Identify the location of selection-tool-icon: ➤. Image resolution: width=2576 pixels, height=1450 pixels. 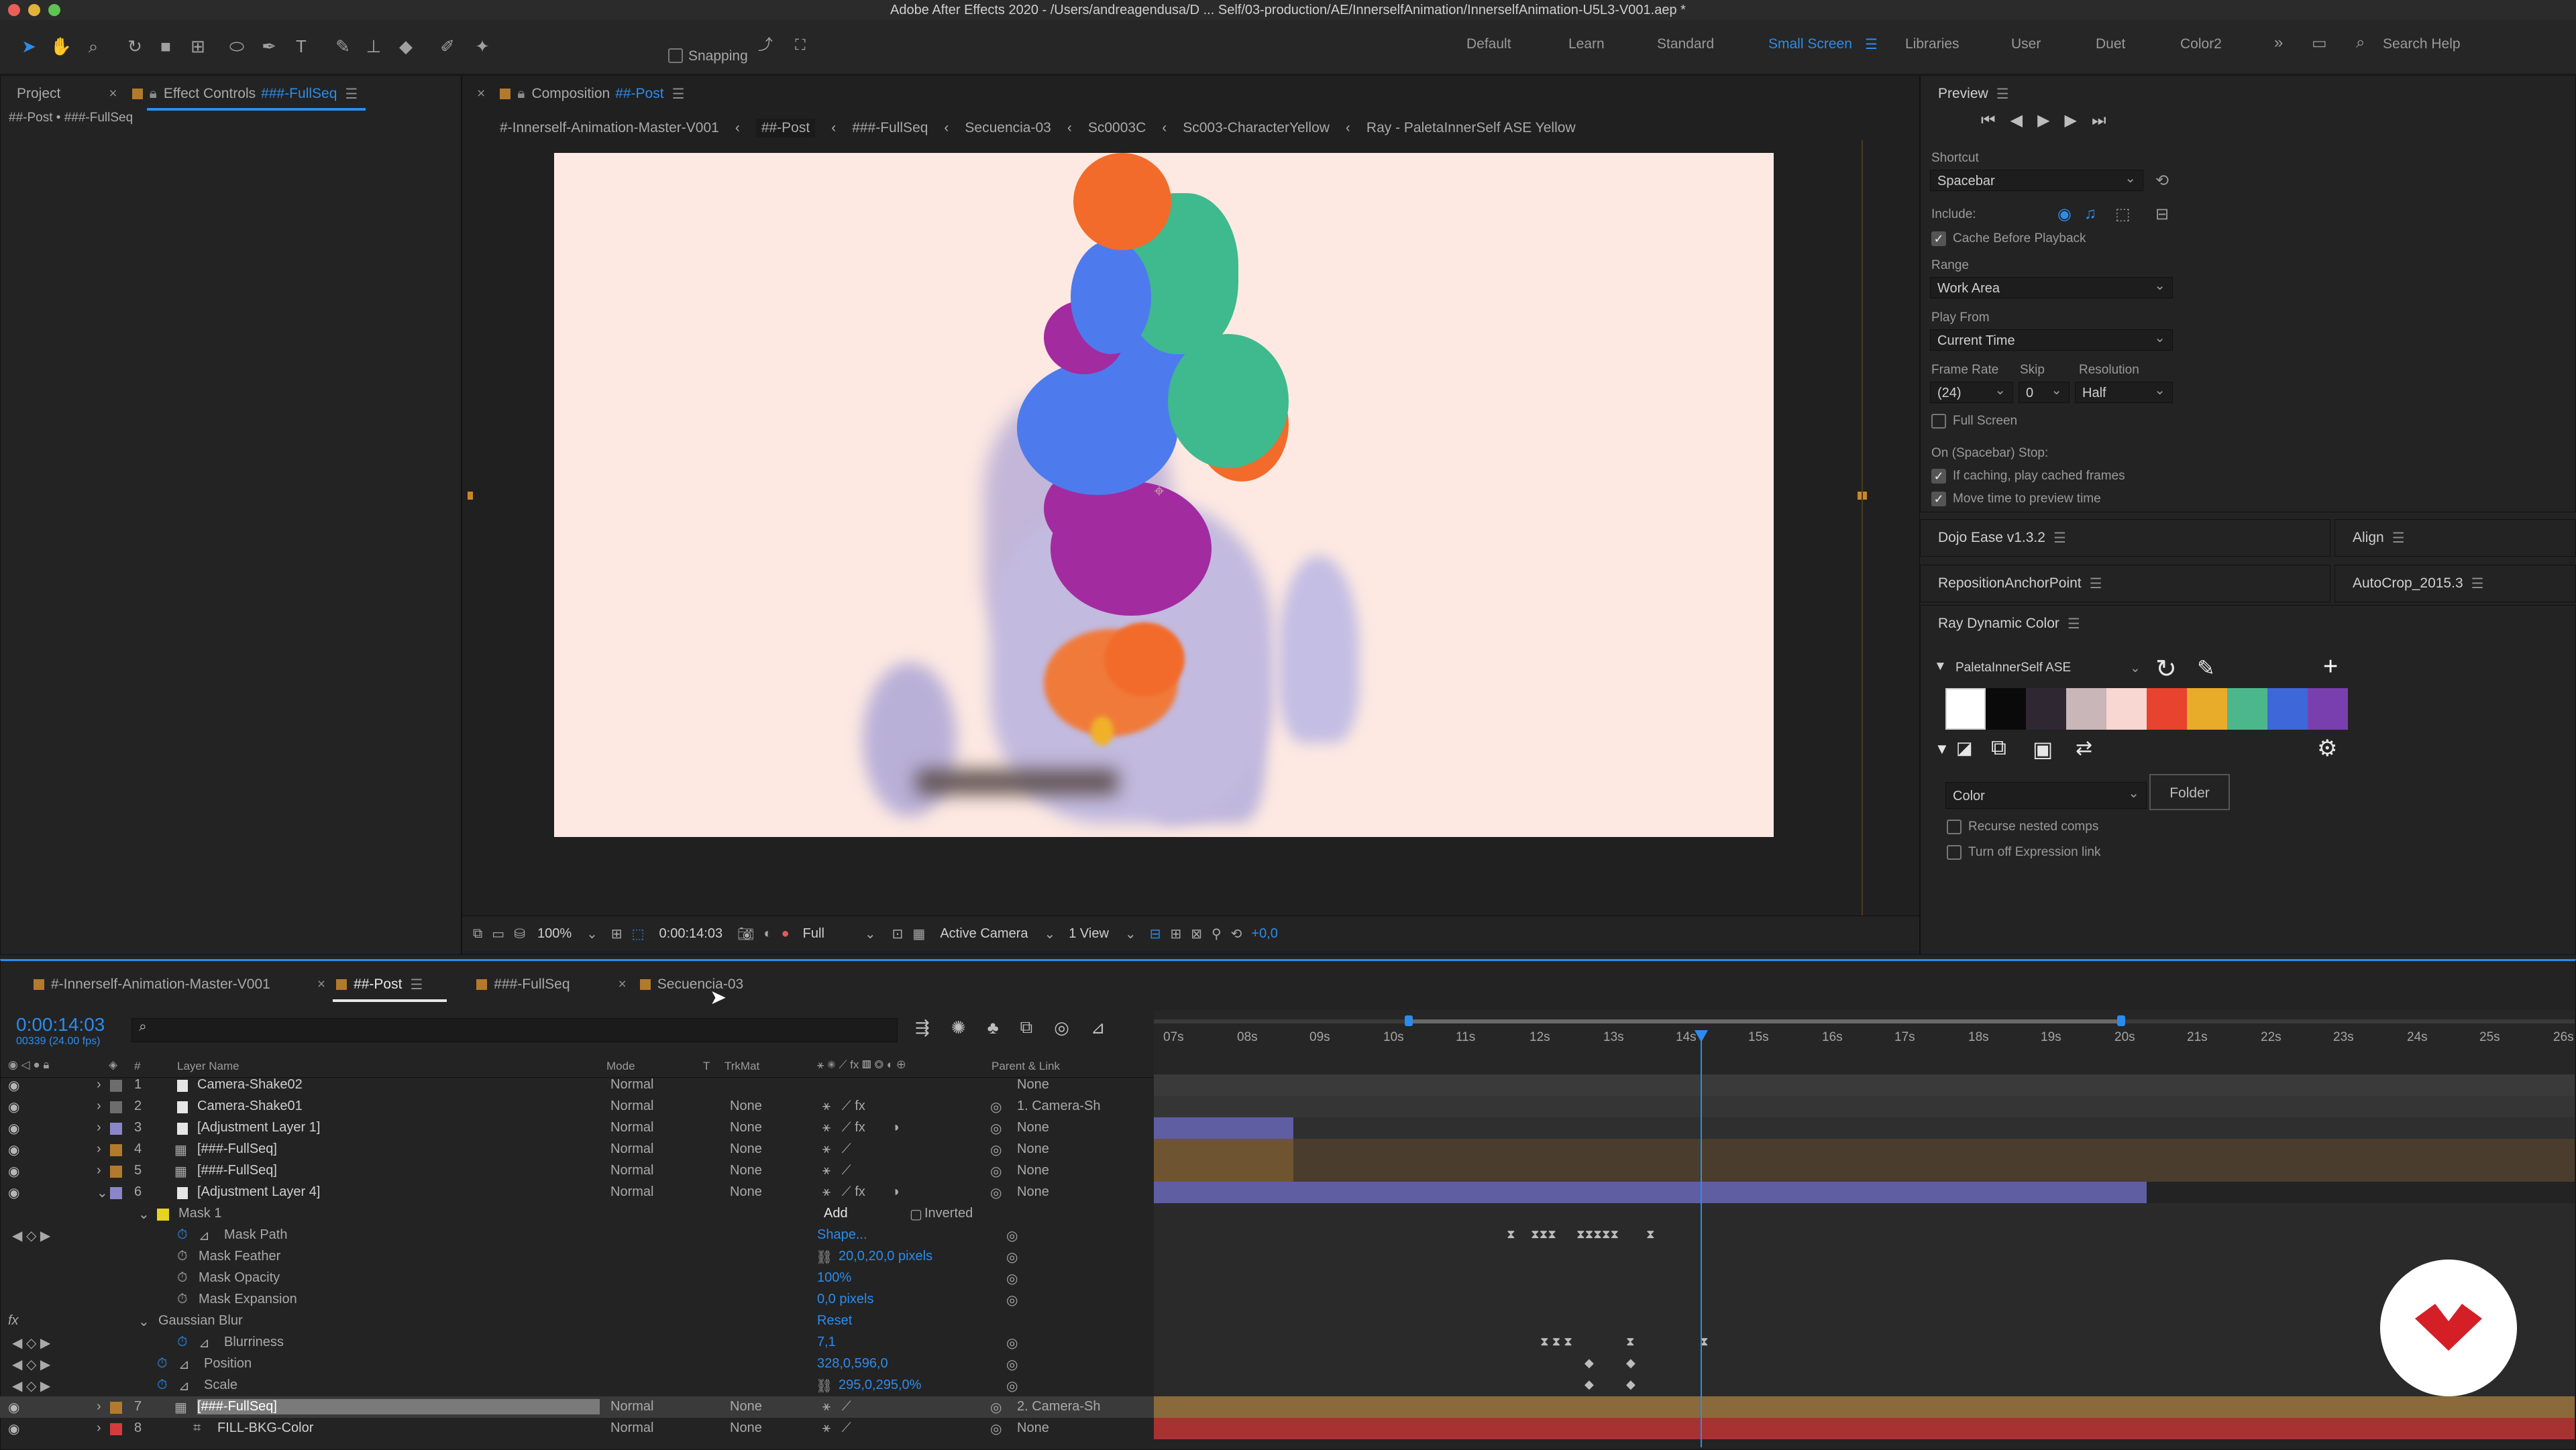
(28, 46).